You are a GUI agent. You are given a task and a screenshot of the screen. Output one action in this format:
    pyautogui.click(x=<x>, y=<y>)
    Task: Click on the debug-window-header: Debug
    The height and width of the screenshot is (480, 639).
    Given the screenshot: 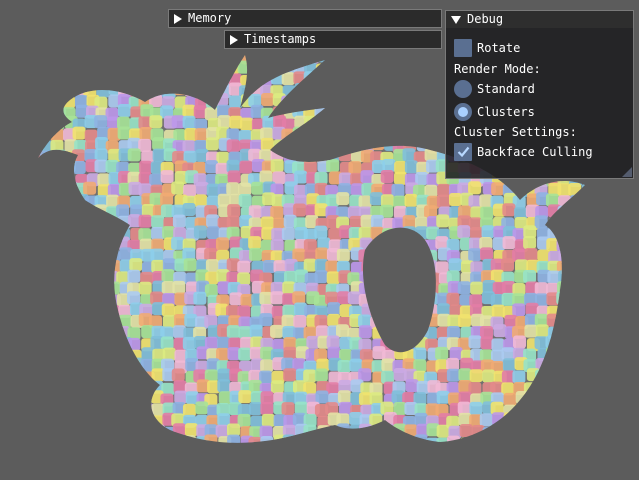 What is the action you would take?
    pyautogui.click(x=539, y=19)
    